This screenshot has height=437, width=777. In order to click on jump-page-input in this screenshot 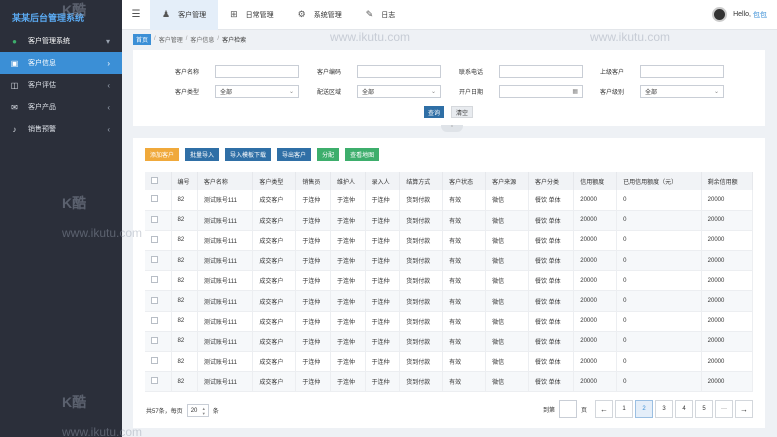, I will do `click(567, 409)`.